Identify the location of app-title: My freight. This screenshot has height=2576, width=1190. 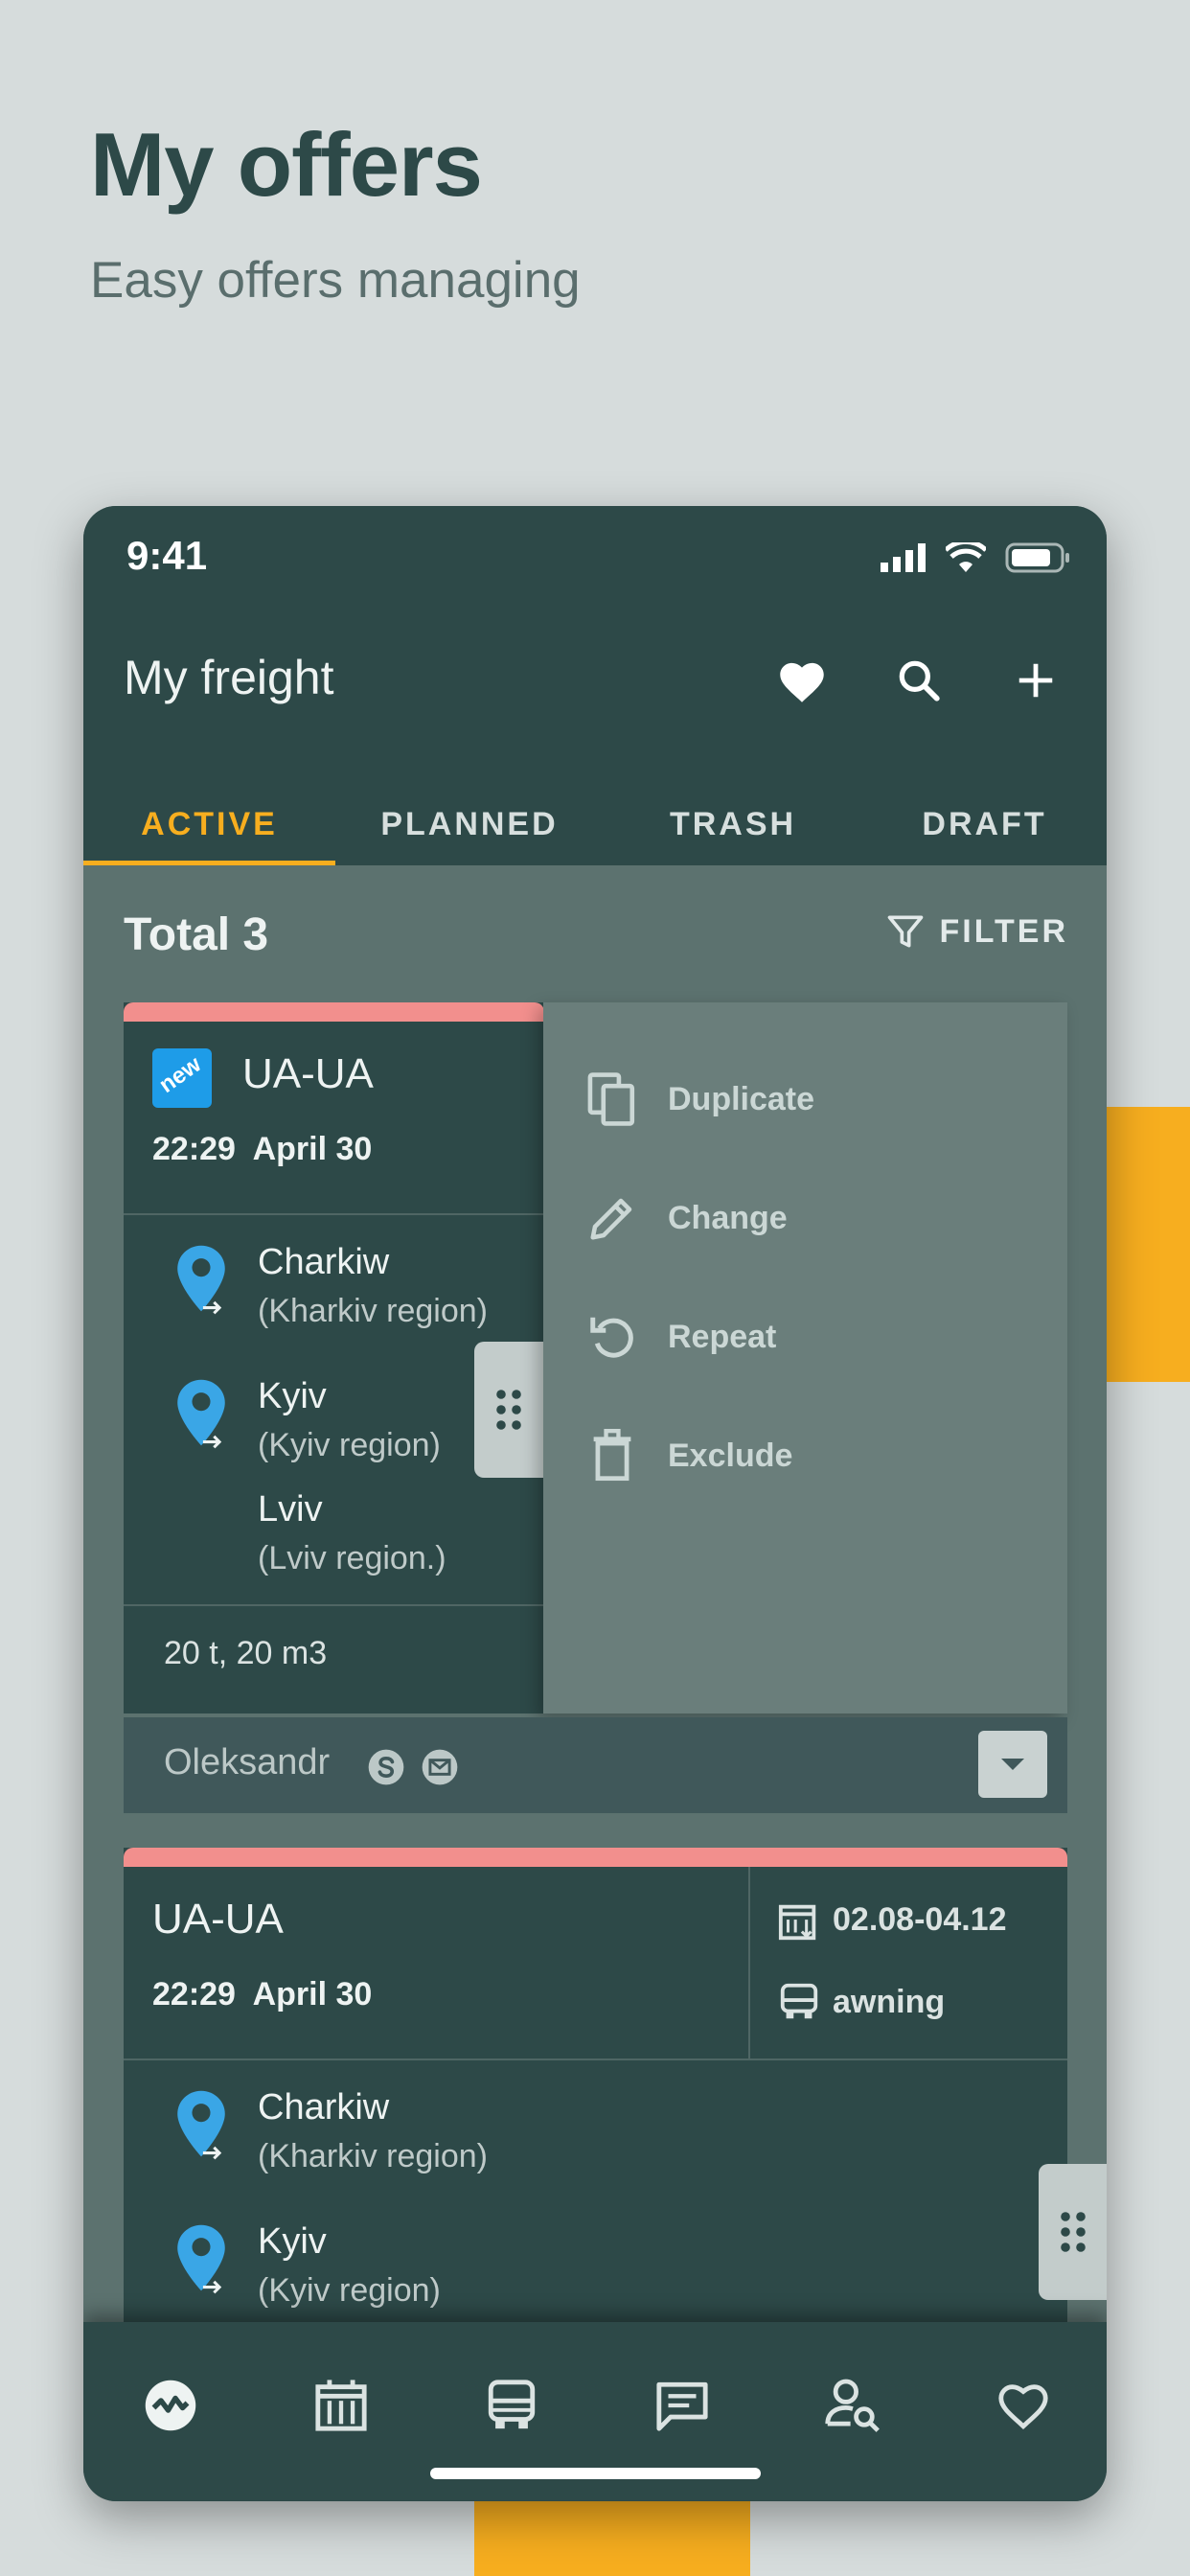
(229, 677).